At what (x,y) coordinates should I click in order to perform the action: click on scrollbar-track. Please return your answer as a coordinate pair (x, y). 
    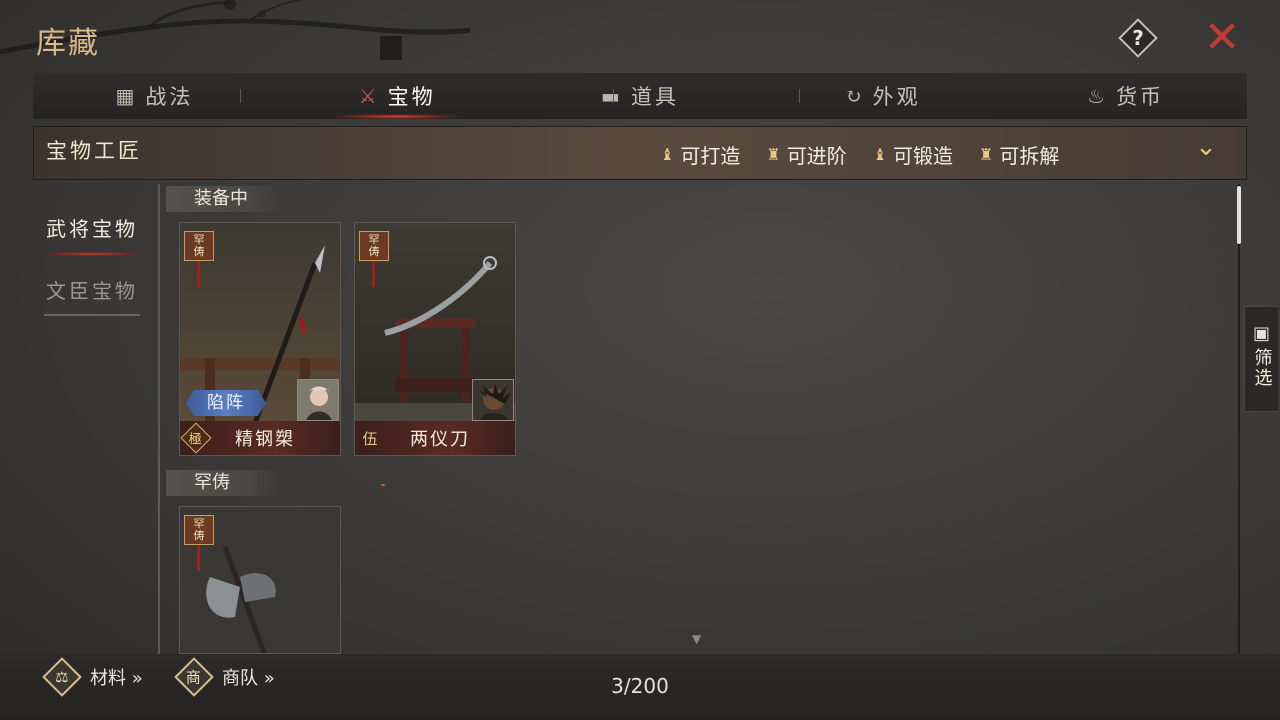
    Looking at the image, I should click on (1239, 419).